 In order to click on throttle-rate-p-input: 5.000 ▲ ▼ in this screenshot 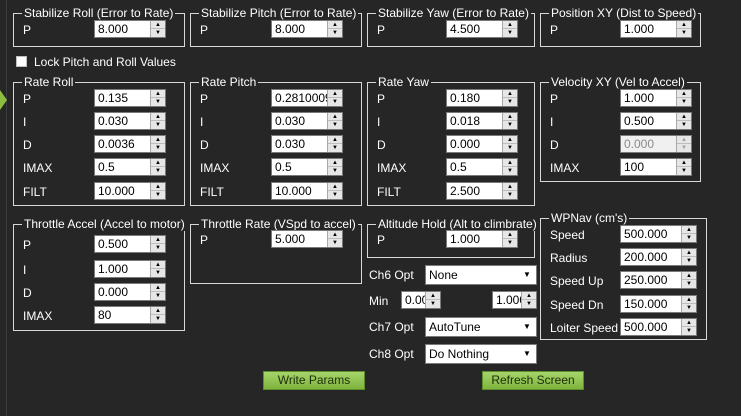, I will do `click(307, 239)`.